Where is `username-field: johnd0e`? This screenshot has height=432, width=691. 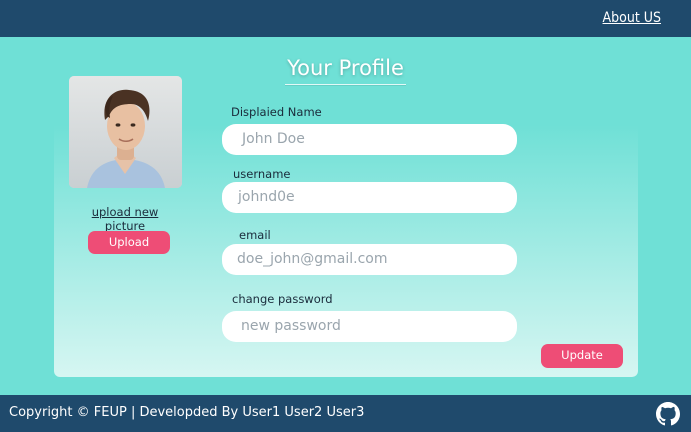
username-field: johnd0e is located at coordinates (369, 197).